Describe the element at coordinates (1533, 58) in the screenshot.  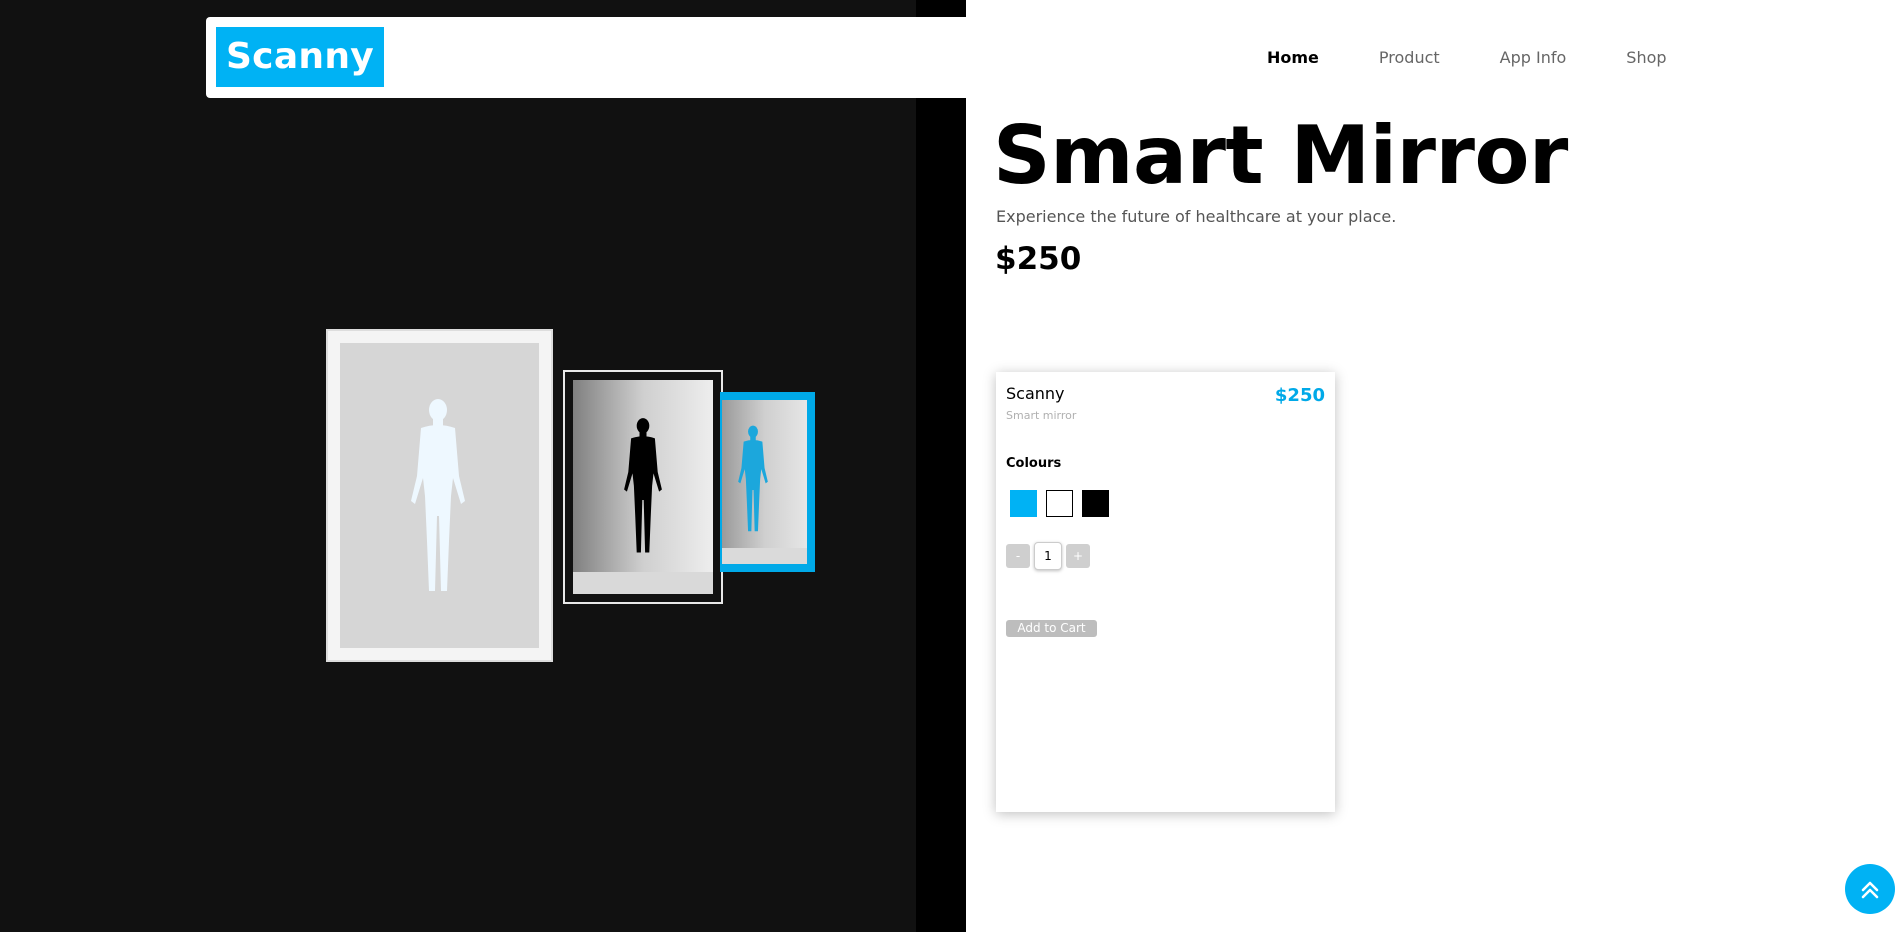
I see `nav-item-app-info: App Info` at that location.